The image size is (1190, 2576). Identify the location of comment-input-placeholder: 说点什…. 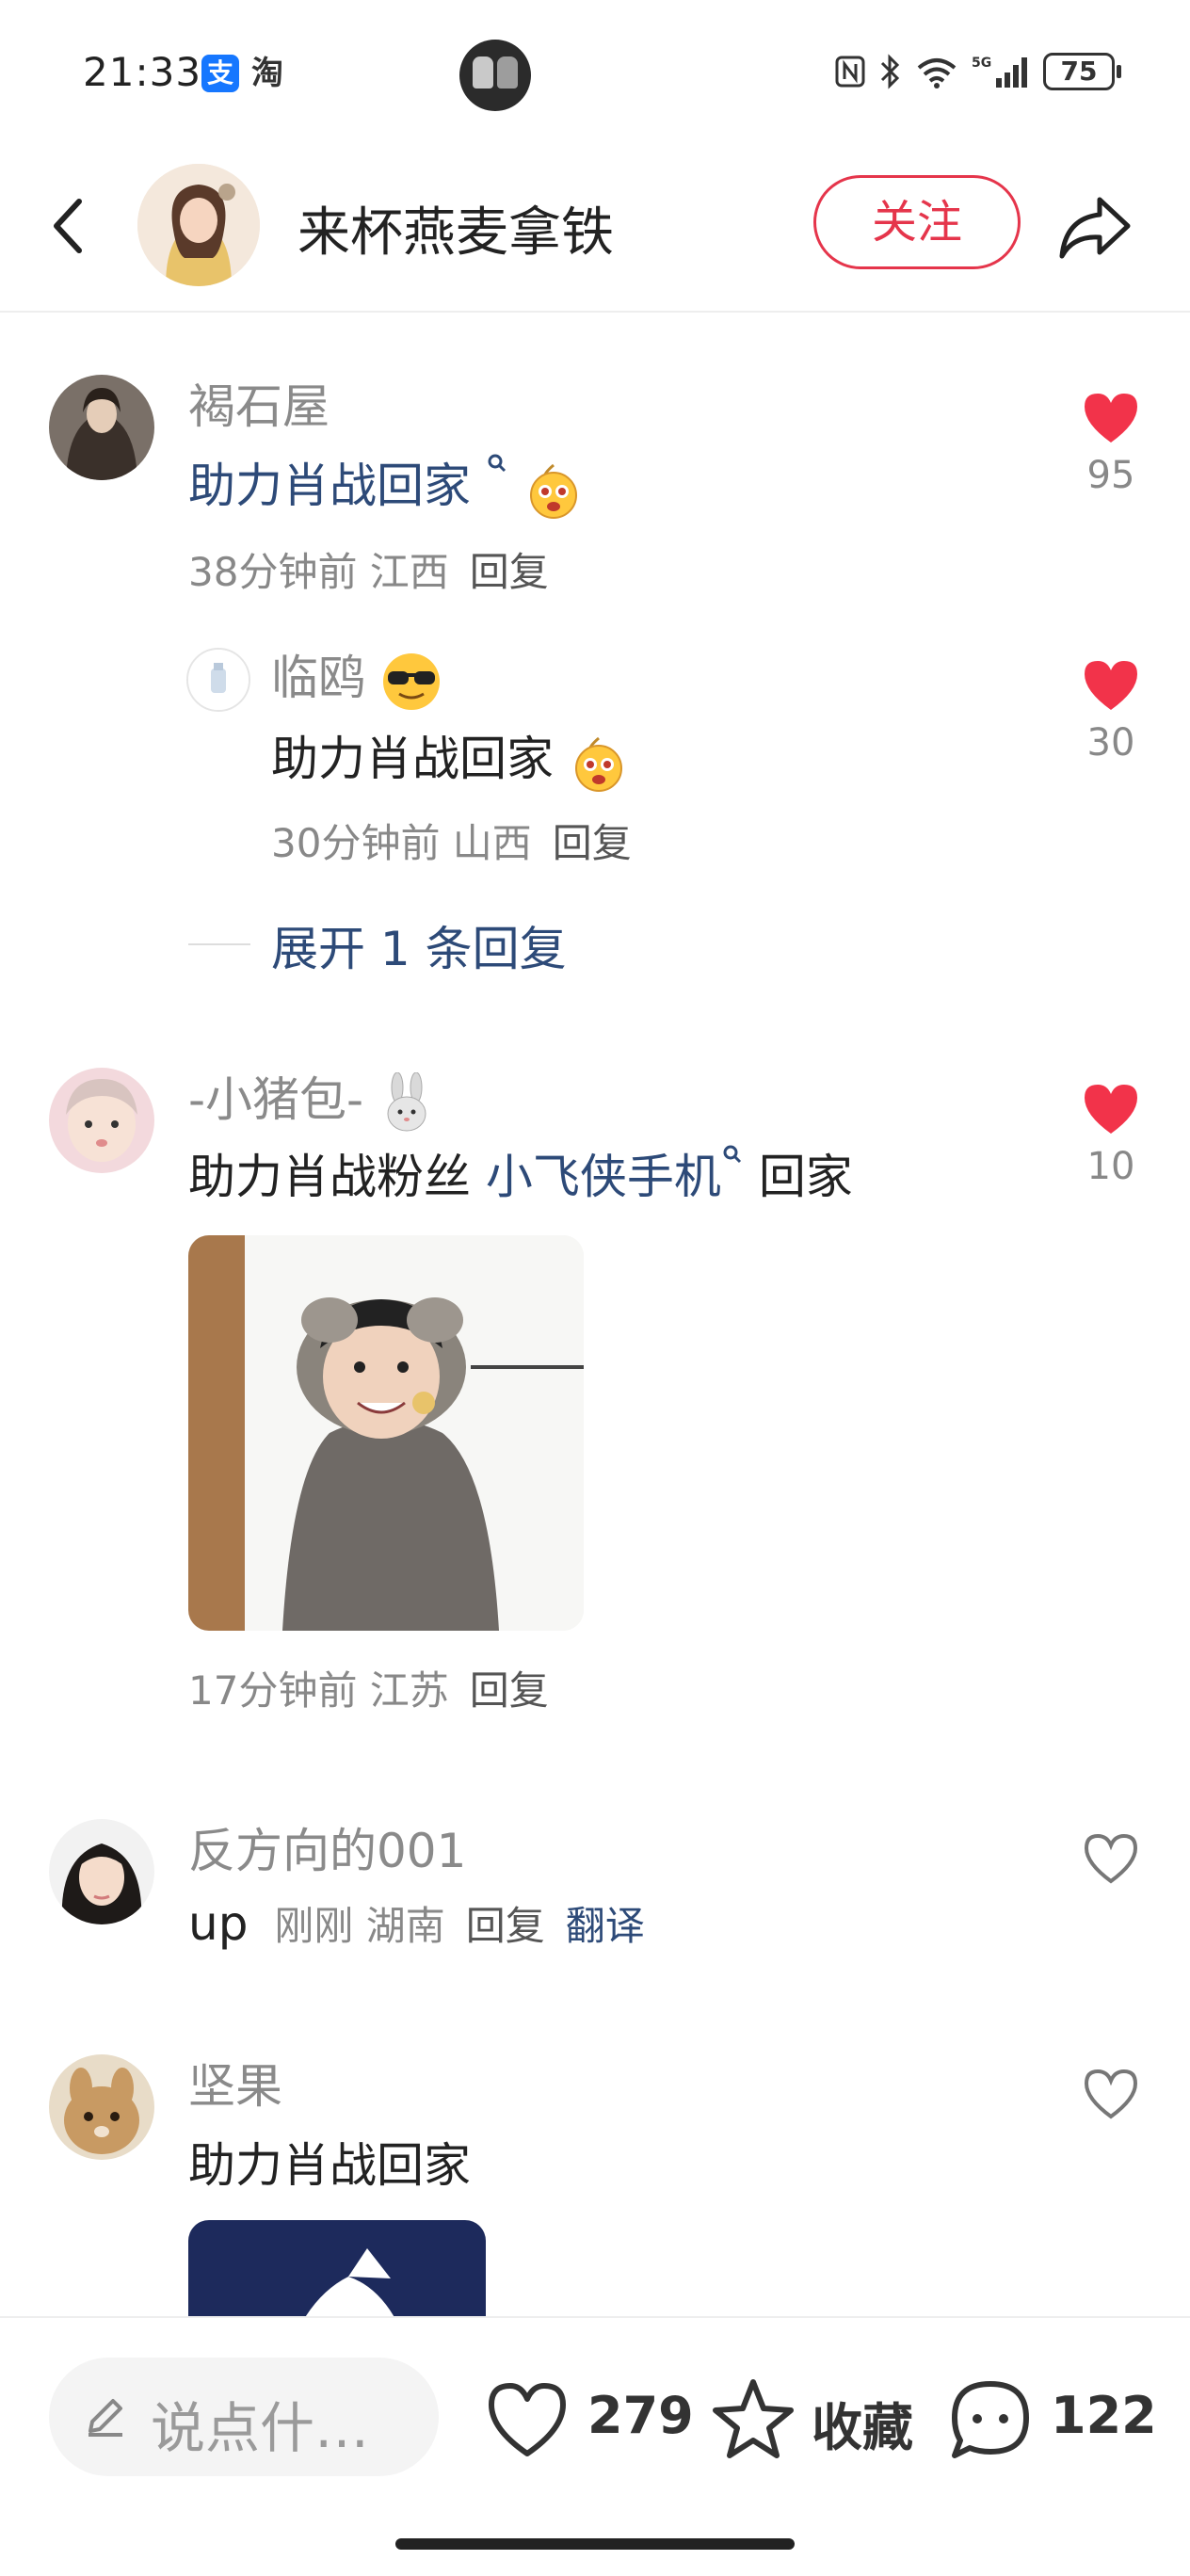
(260, 2428).